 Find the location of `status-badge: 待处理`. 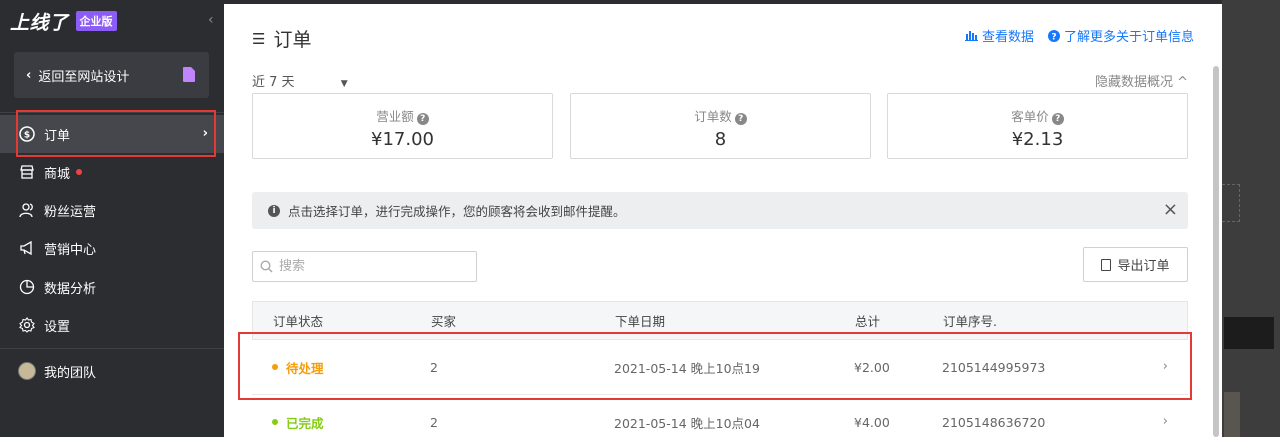

status-badge: 待处理 is located at coordinates (305, 368).